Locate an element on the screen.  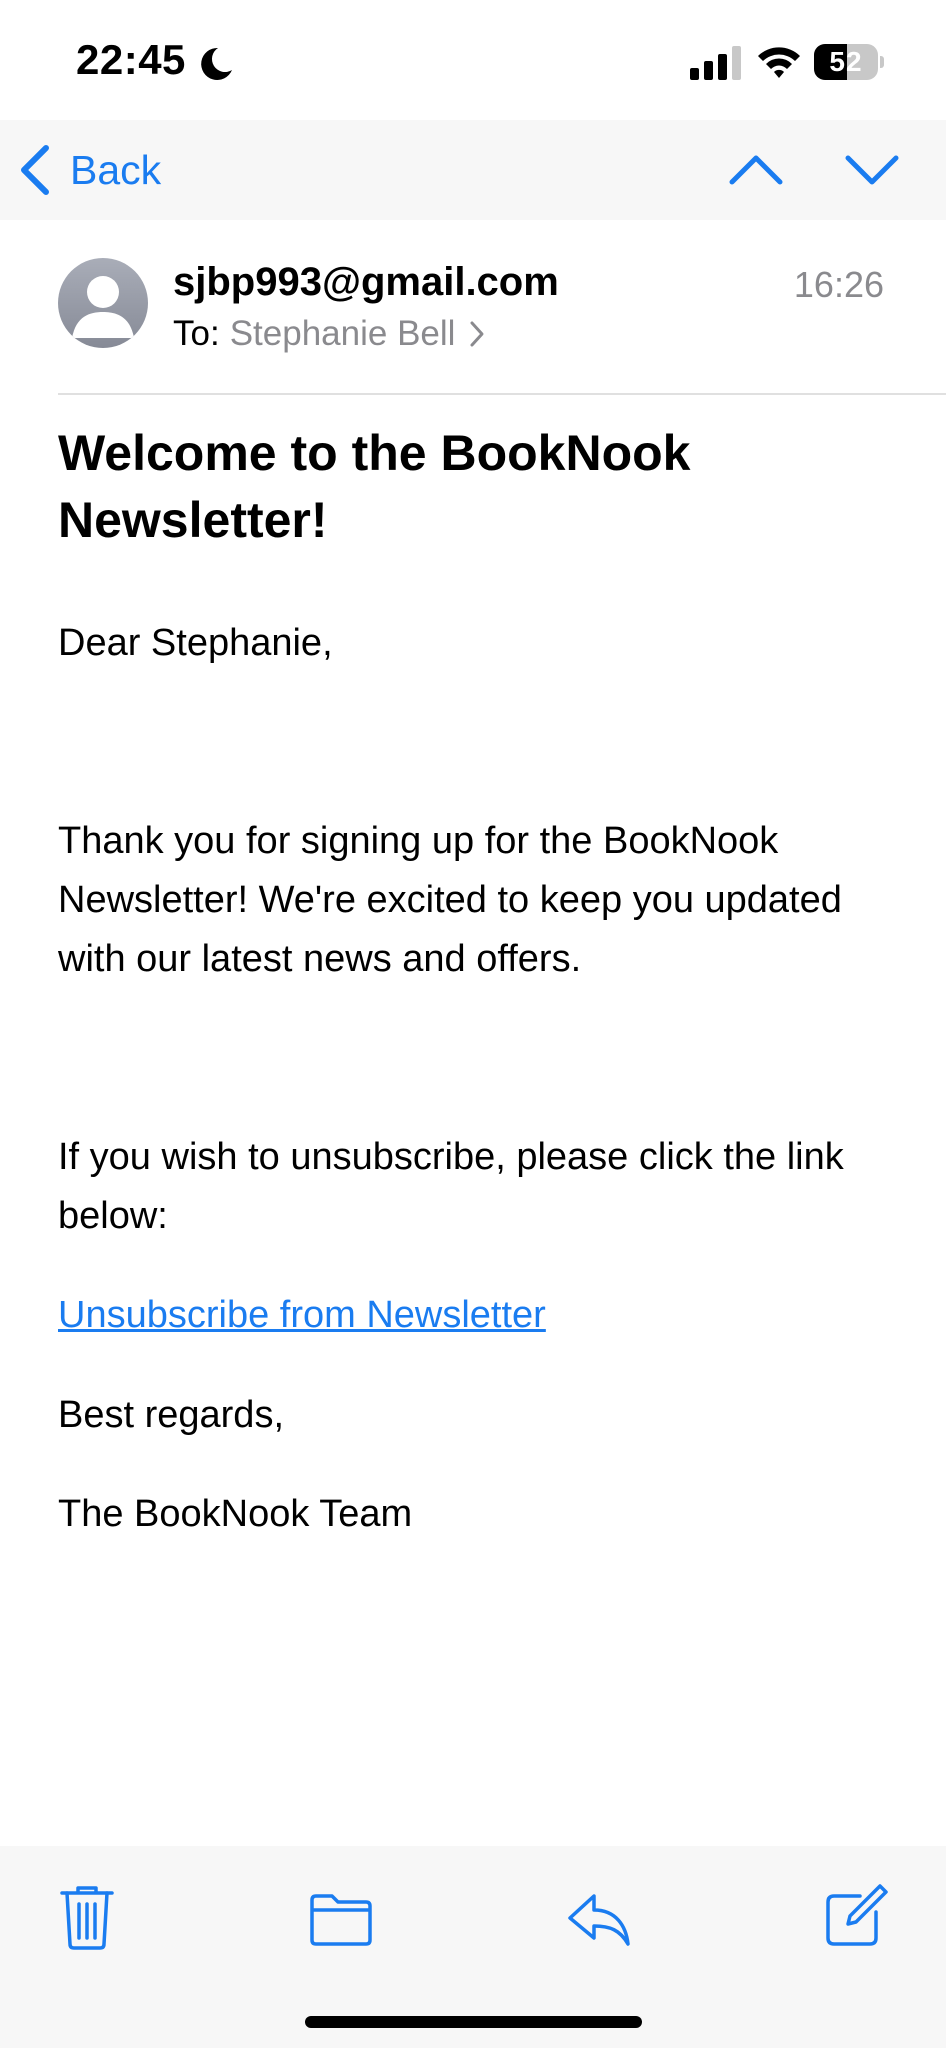
status-bar: 22:45 52 is located at coordinates (473, 60).